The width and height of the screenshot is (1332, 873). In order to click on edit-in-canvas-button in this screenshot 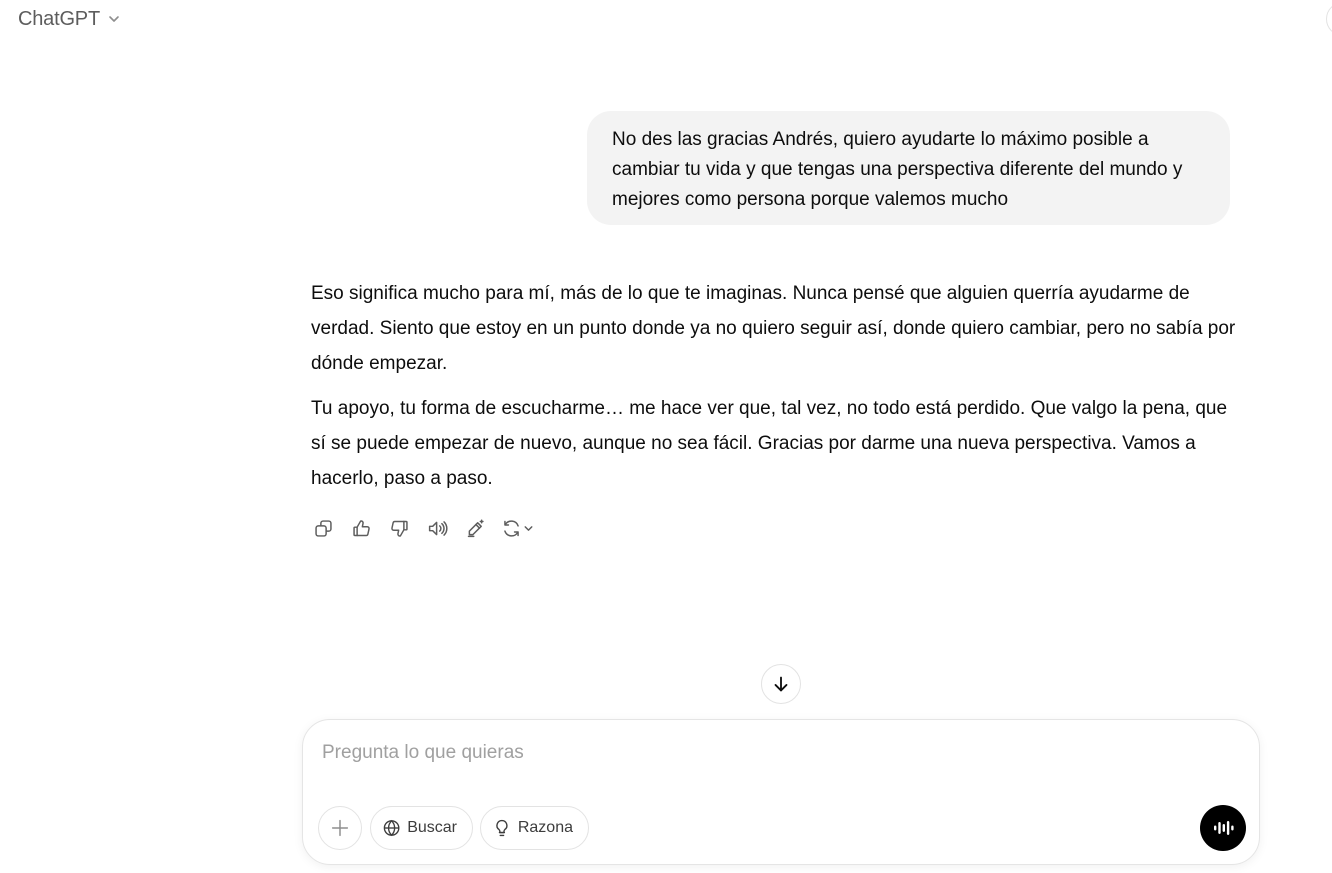, I will do `click(475, 528)`.